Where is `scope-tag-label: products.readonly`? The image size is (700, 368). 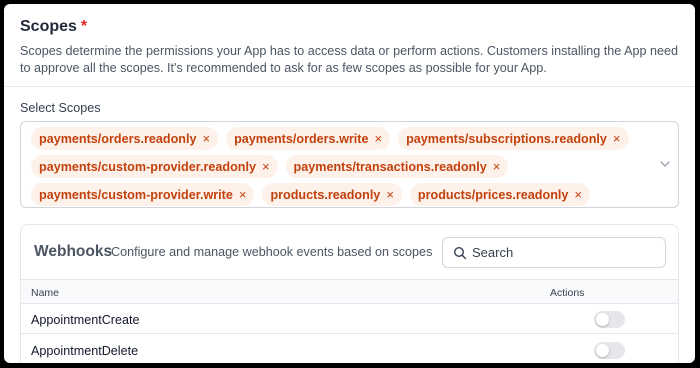
scope-tag-label: products.readonly is located at coordinates (325, 194).